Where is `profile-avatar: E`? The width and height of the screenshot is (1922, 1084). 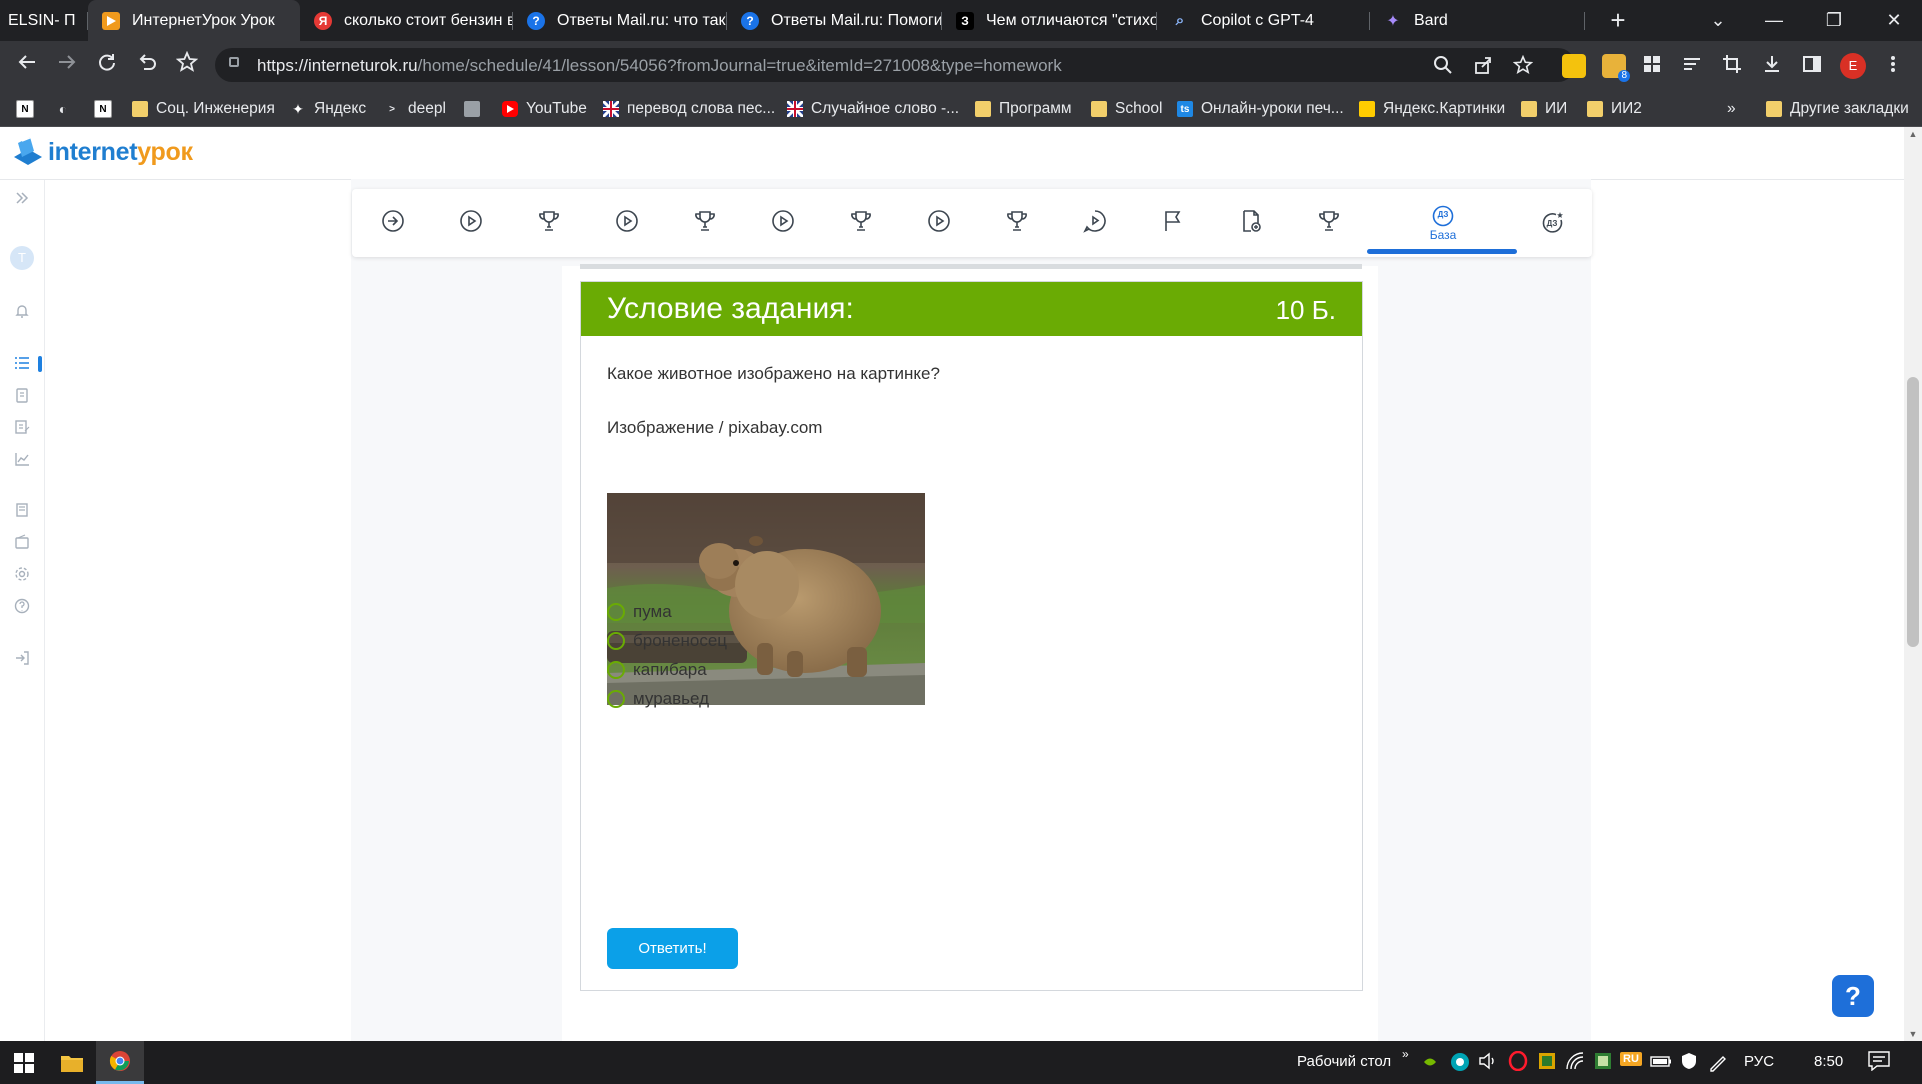 profile-avatar: E is located at coordinates (1853, 66).